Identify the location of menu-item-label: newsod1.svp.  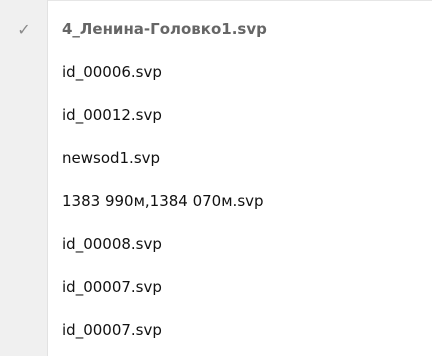
(111, 158).